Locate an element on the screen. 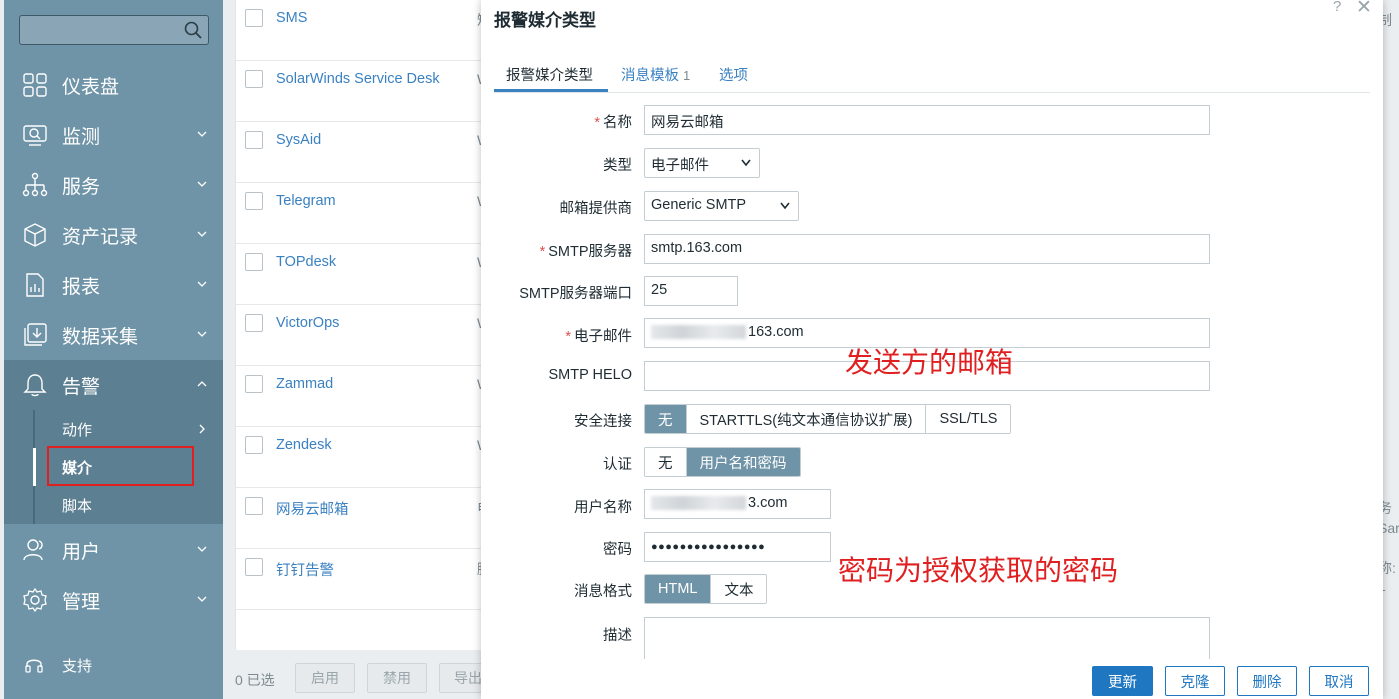 The image size is (1399, 699). support-label: 支持 is located at coordinates (77, 666).